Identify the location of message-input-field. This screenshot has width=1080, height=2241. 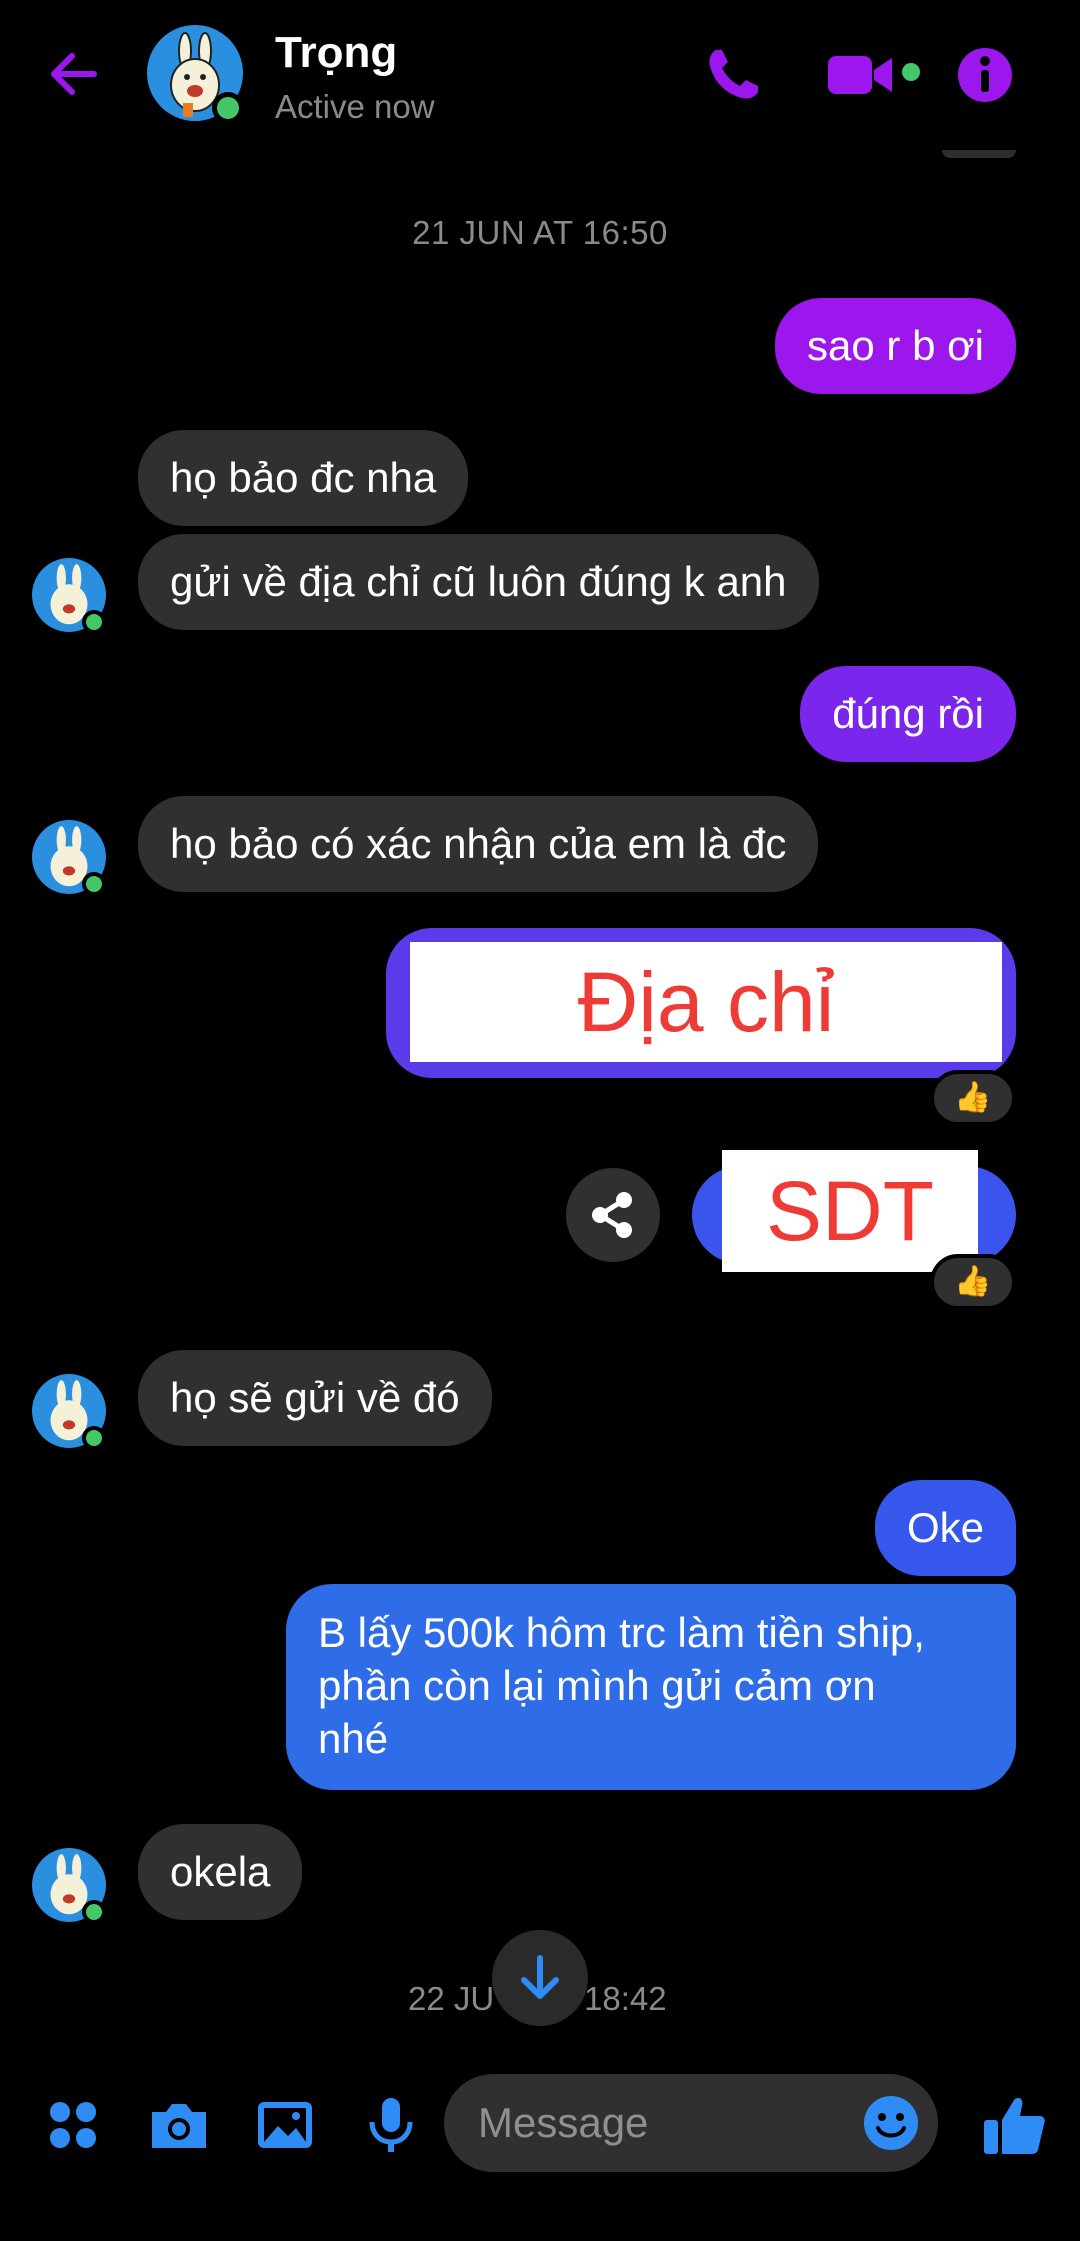
(691, 2123).